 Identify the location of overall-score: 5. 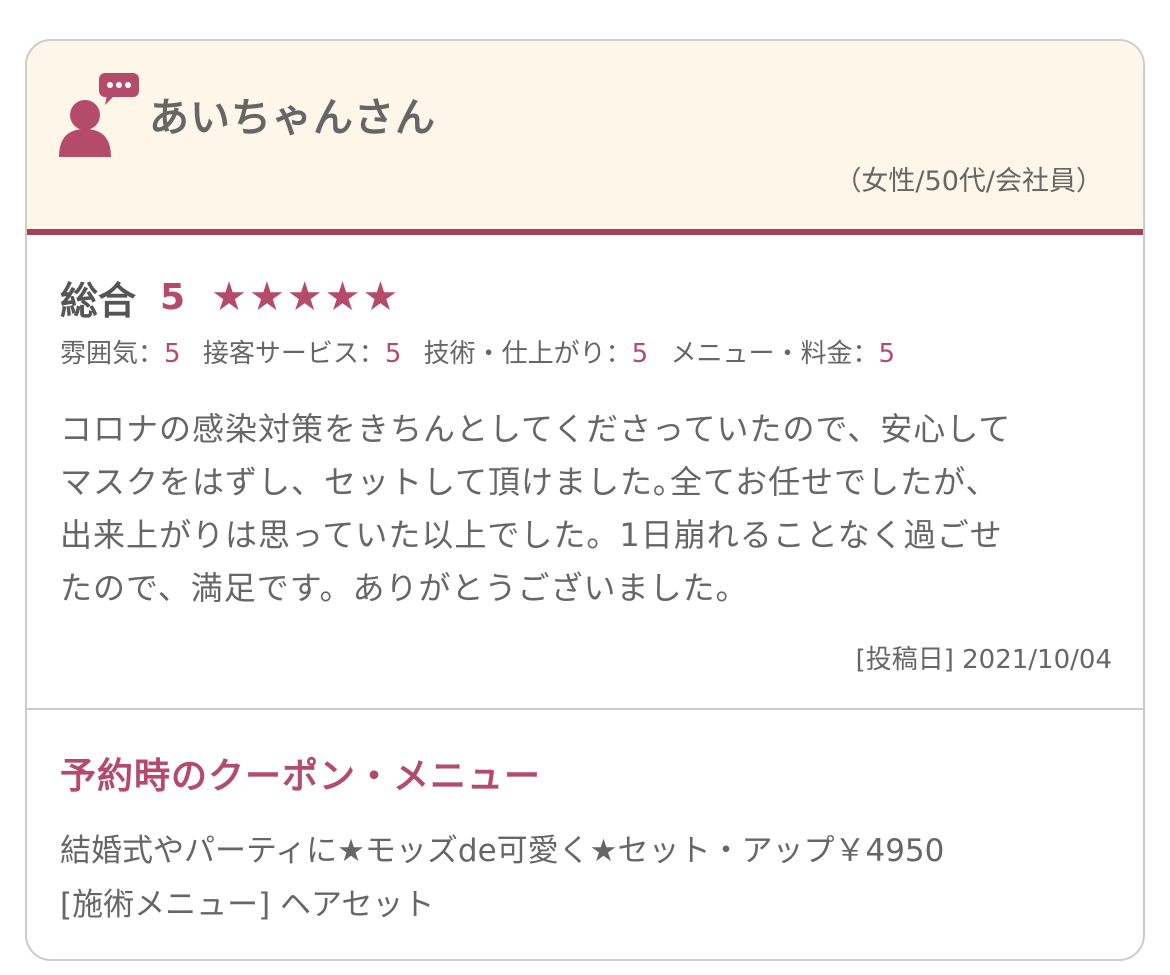
(173, 297).